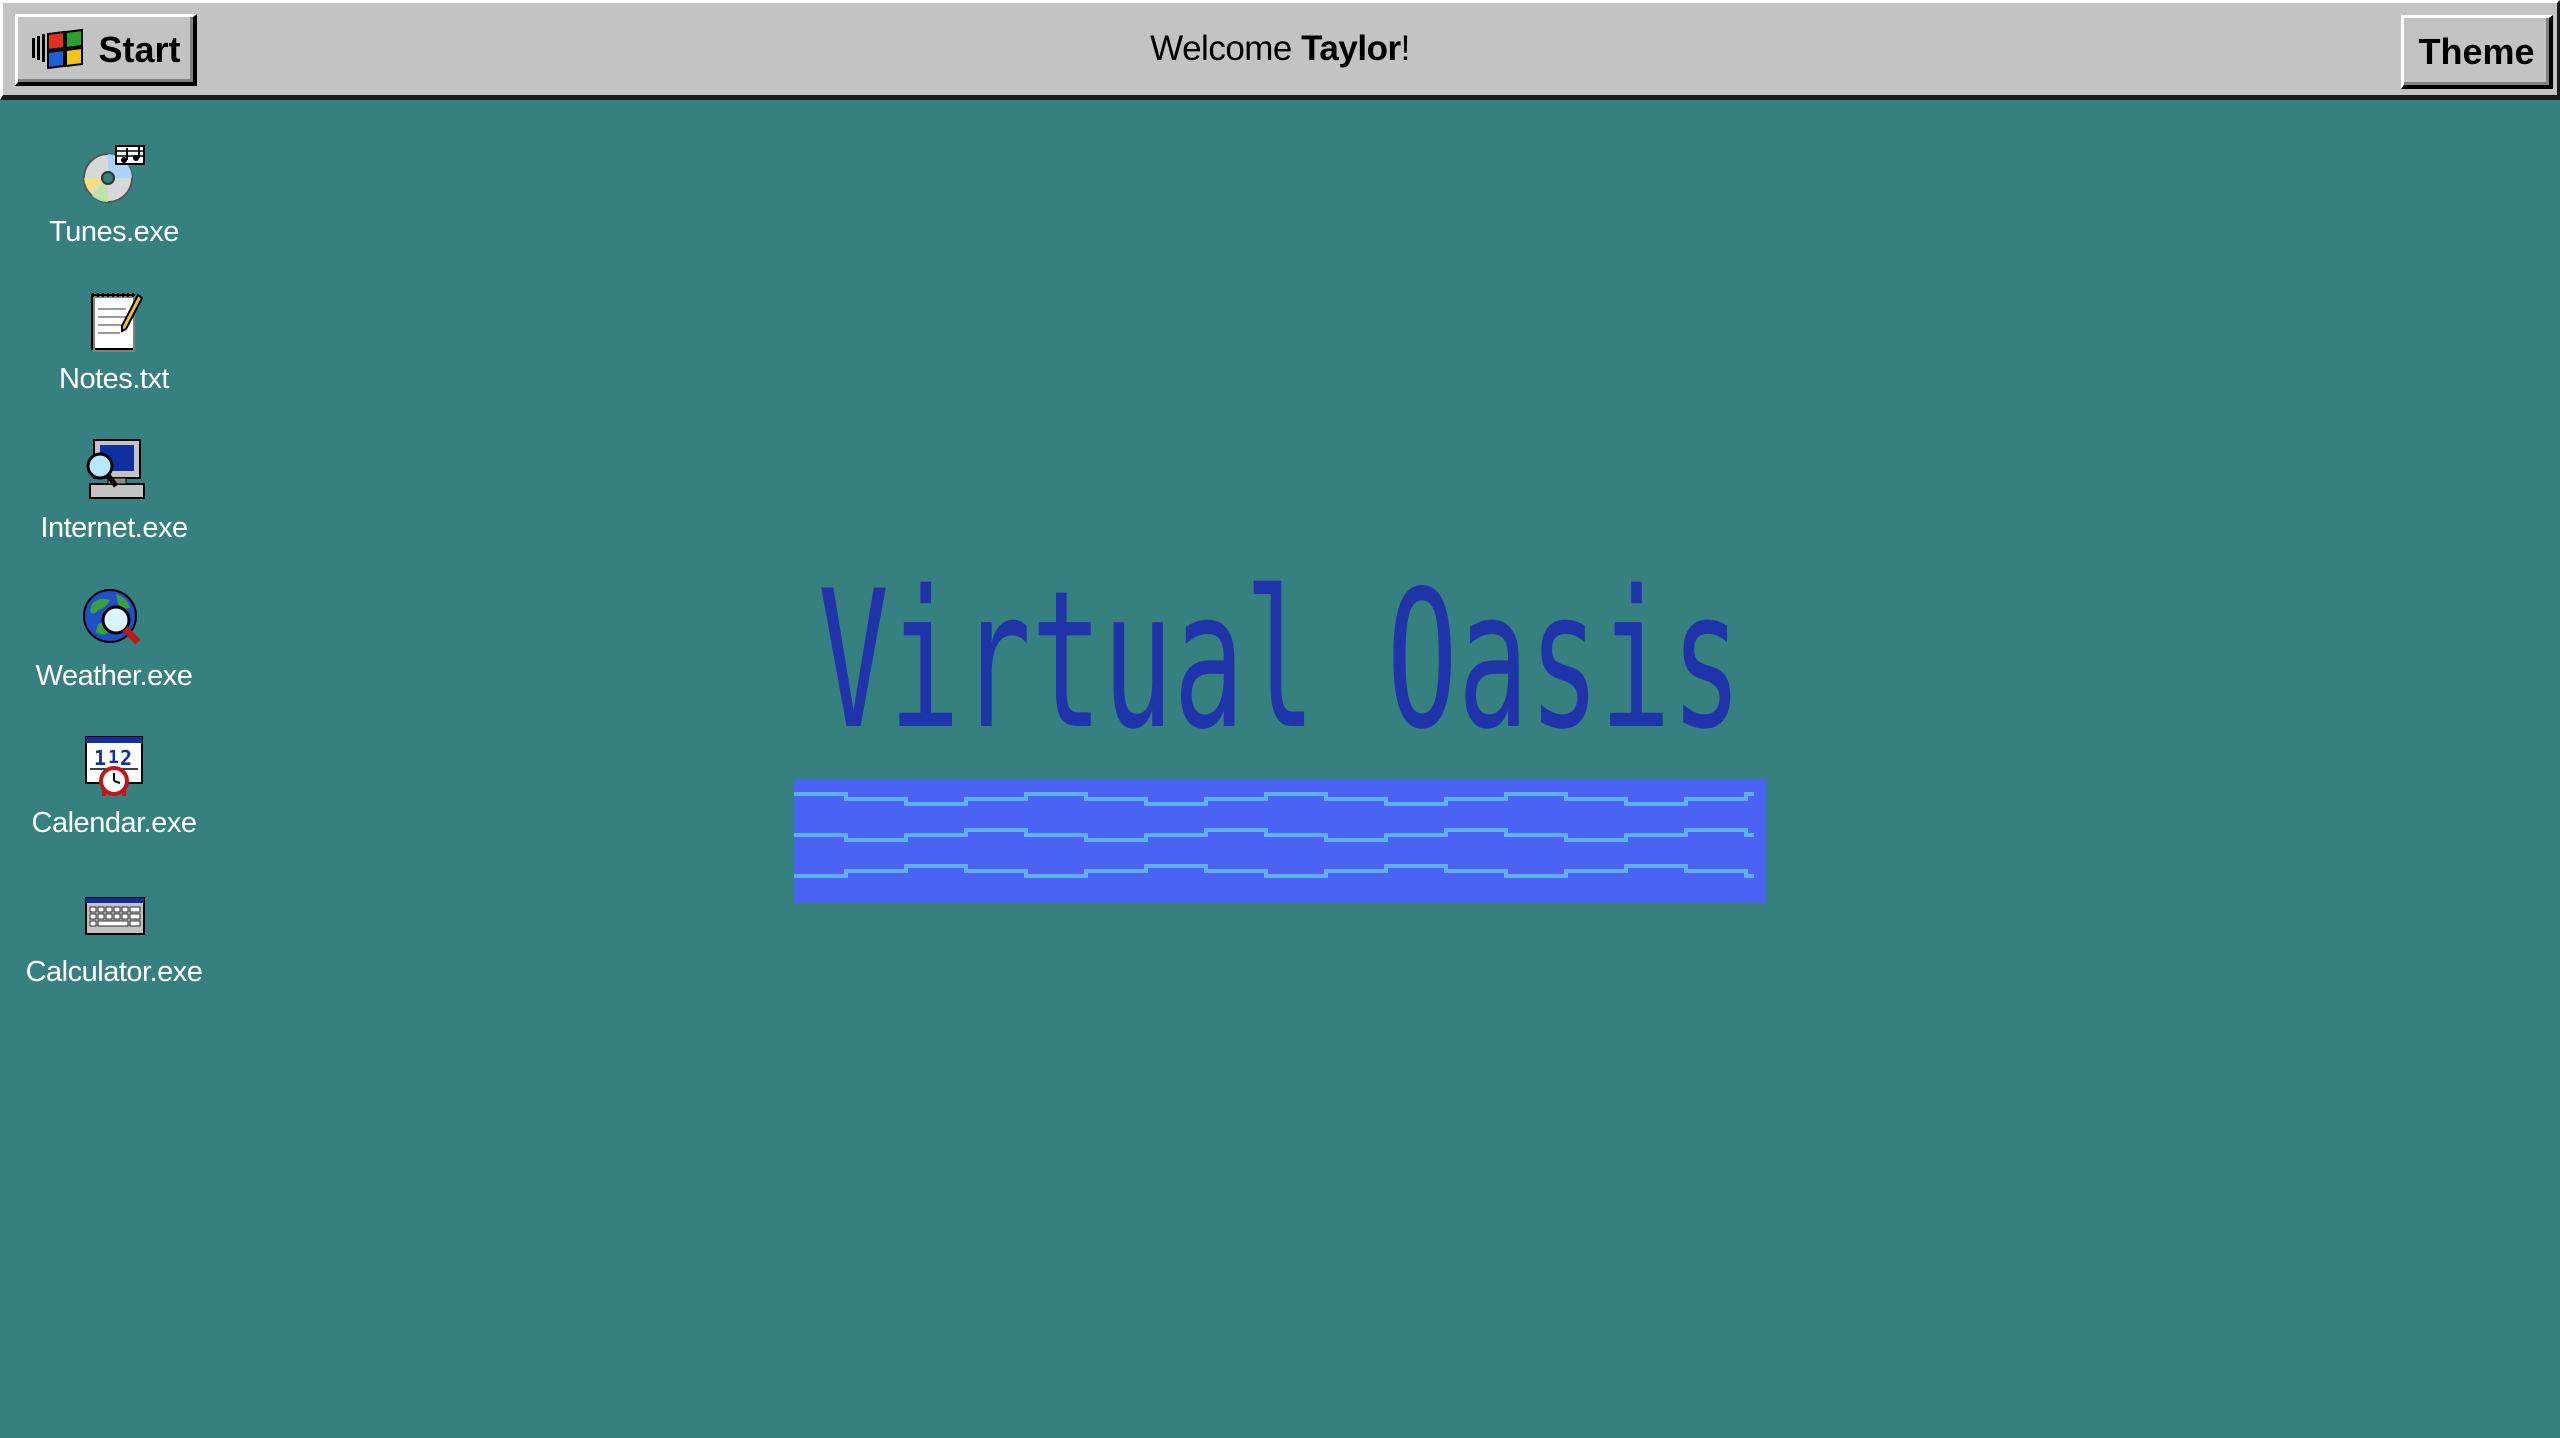 This screenshot has width=2560, height=1438. I want to click on desktop-icon-internet: Internet.exe, so click(114, 491).